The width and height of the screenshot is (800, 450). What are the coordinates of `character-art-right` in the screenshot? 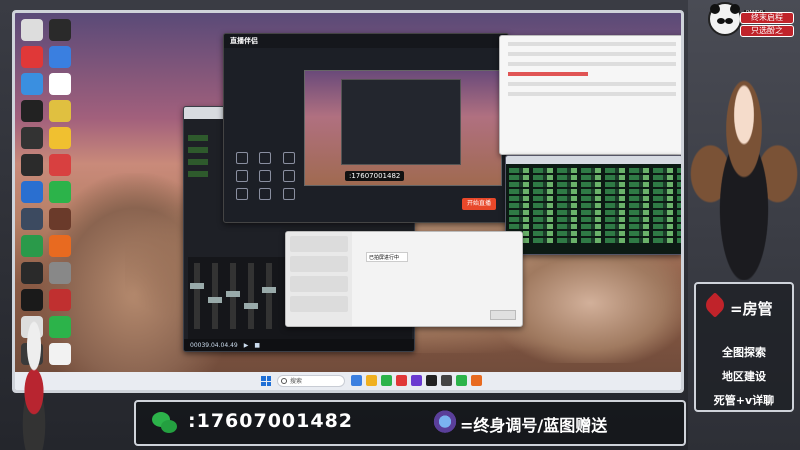 It's located at (744, 162).